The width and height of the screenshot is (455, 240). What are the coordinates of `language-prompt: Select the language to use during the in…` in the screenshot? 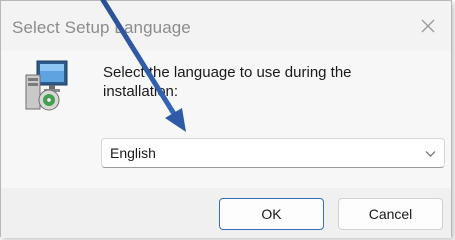 It's located at (227, 82).